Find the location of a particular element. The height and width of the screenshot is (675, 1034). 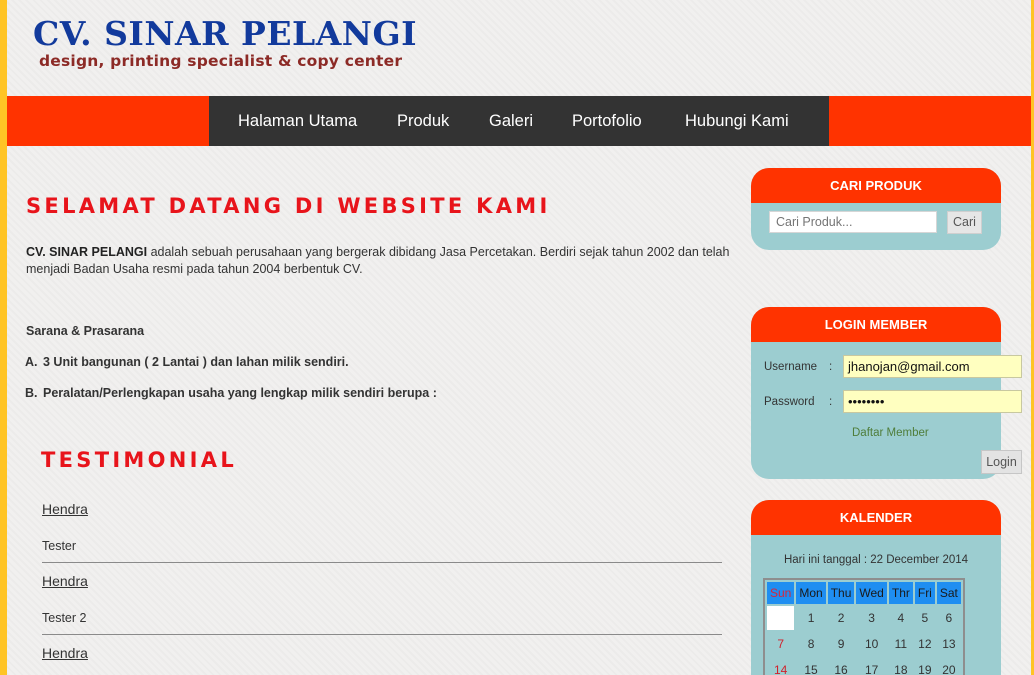

calendar-day: 6 is located at coordinates (949, 618).